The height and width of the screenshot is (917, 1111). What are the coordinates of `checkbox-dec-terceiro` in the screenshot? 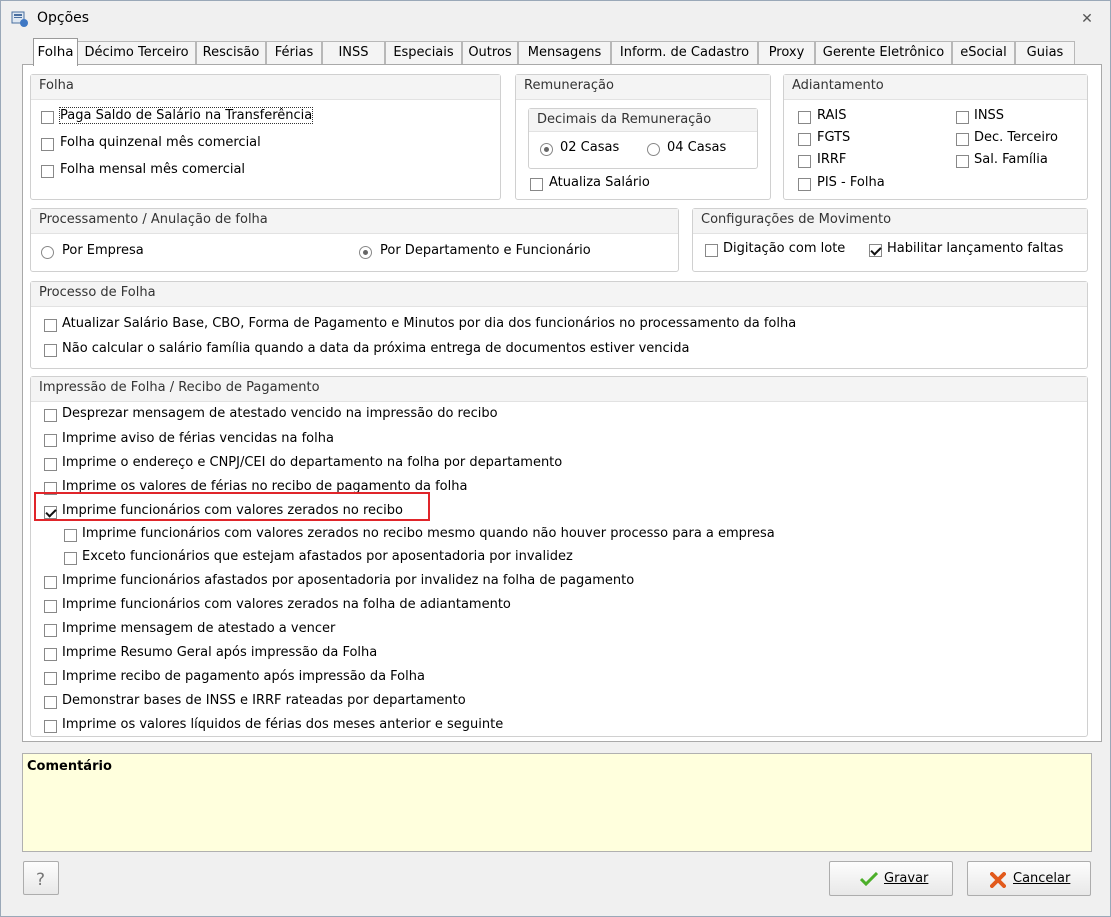 It's located at (962, 139).